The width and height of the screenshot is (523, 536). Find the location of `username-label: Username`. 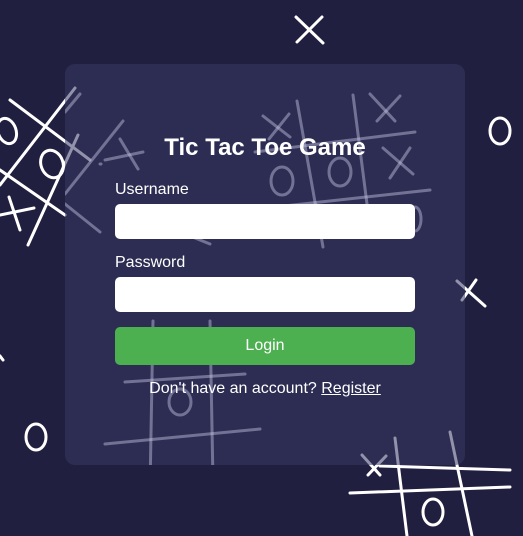

username-label: Username is located at coordinates (152, 189).